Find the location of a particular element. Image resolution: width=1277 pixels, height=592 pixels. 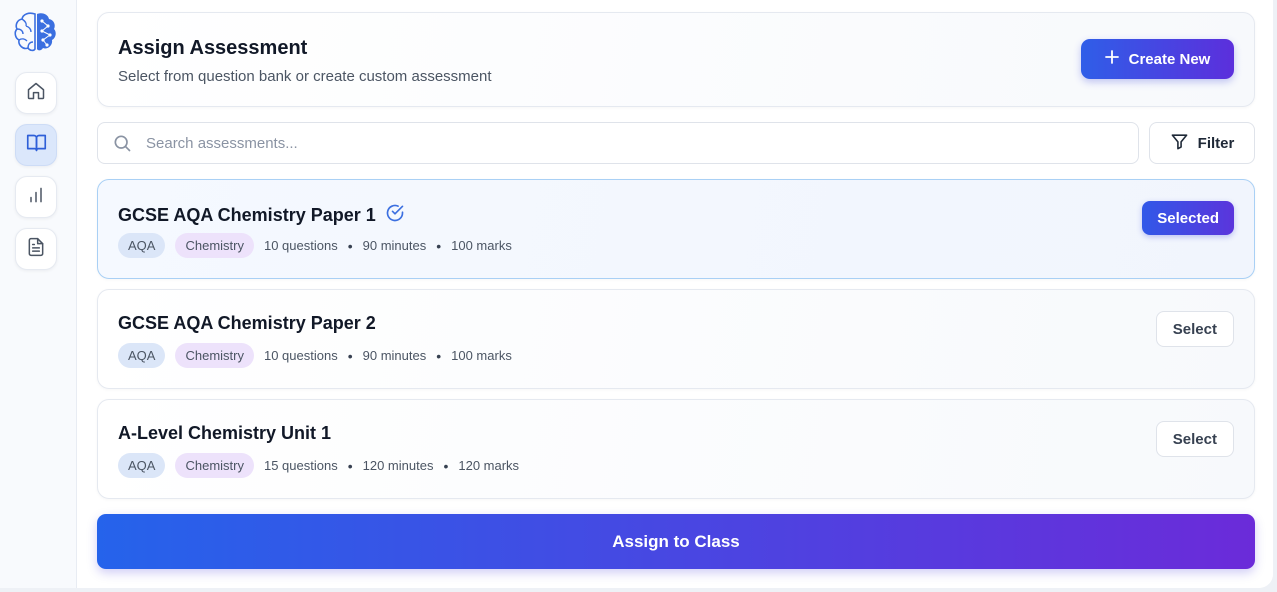

search-input is located at coordinates (642, 143).